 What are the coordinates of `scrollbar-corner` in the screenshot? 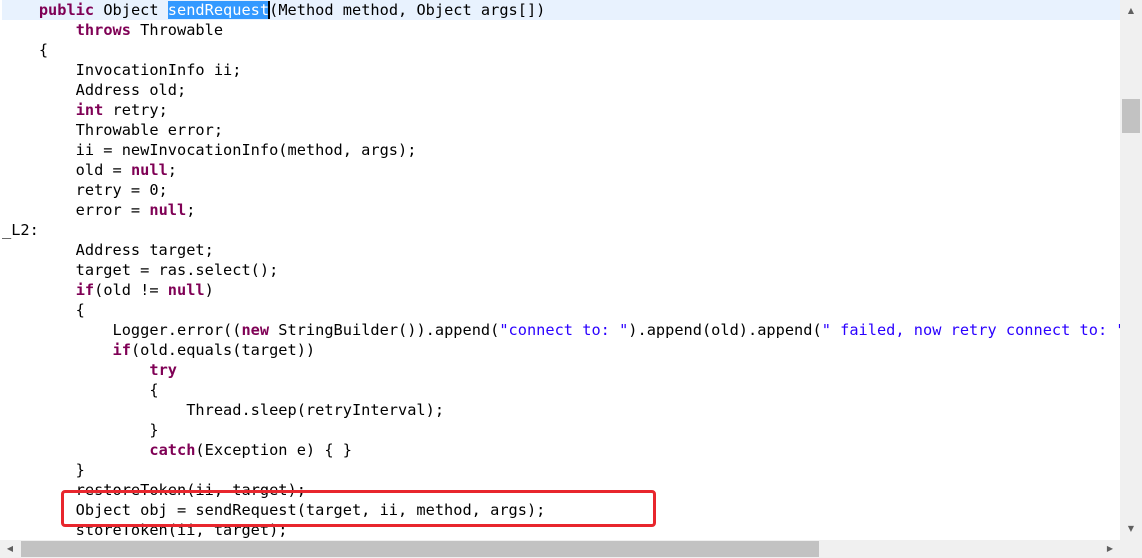 It's located at (1131, 549).